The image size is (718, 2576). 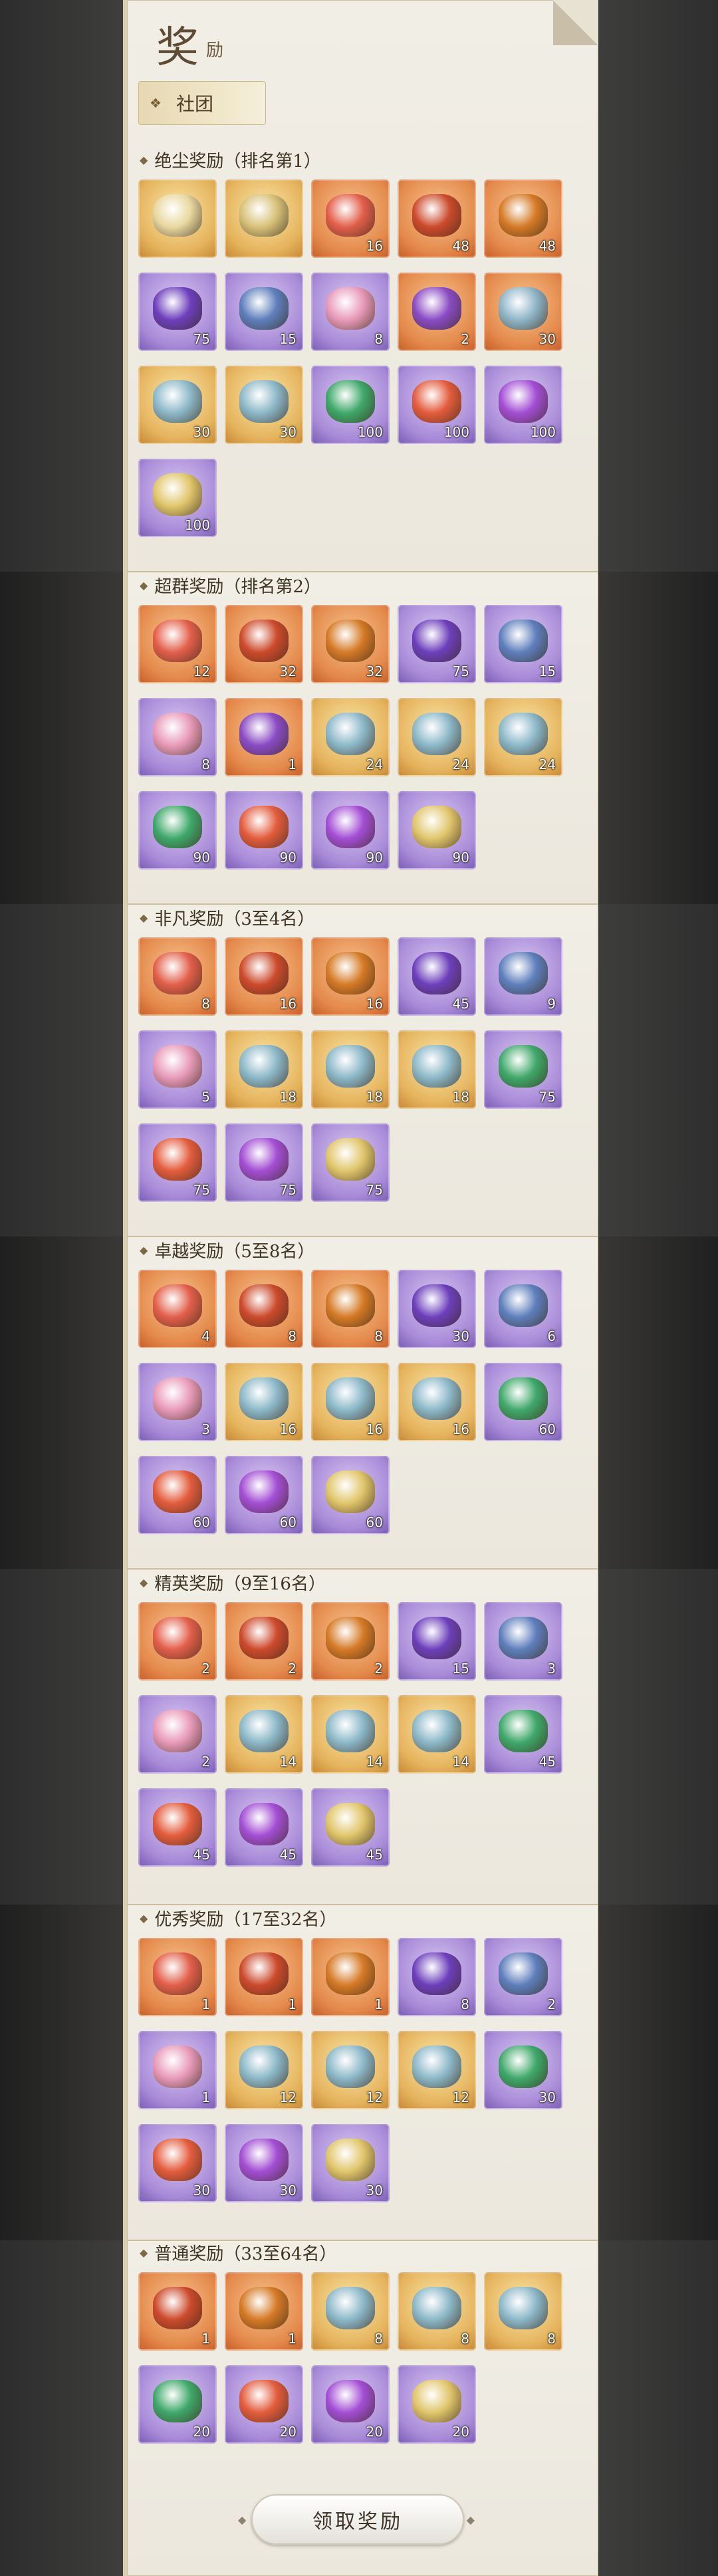 I want to click on reward-item-count: 20, so click(x=288, y=2432).